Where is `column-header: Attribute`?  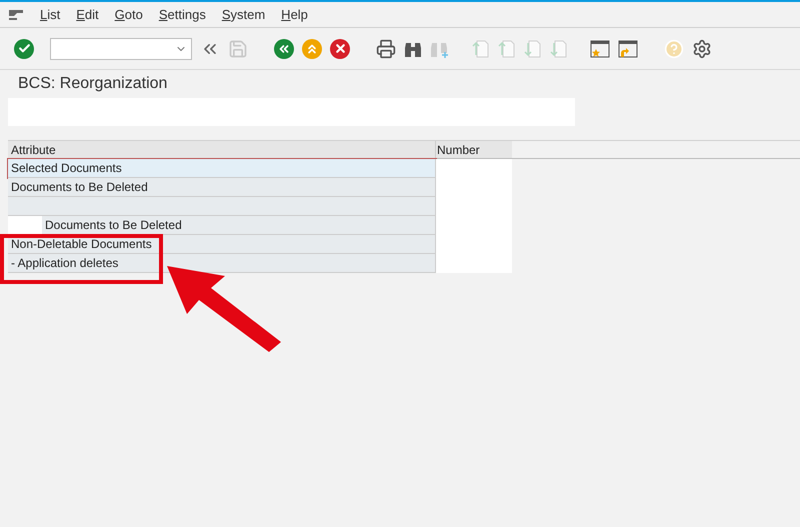
column-header: Attribute is located at coordinates (222, 149).